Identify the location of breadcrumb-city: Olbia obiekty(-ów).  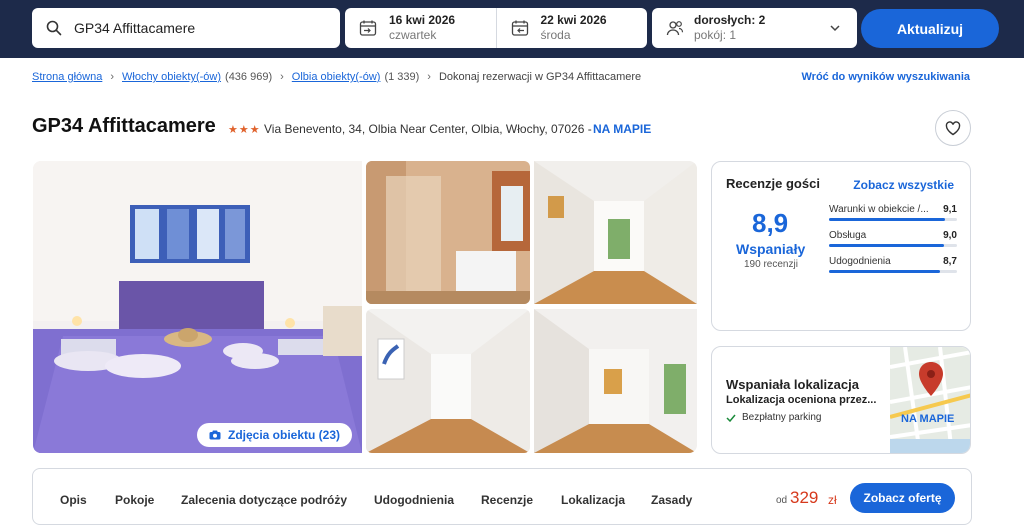
(336, 77).